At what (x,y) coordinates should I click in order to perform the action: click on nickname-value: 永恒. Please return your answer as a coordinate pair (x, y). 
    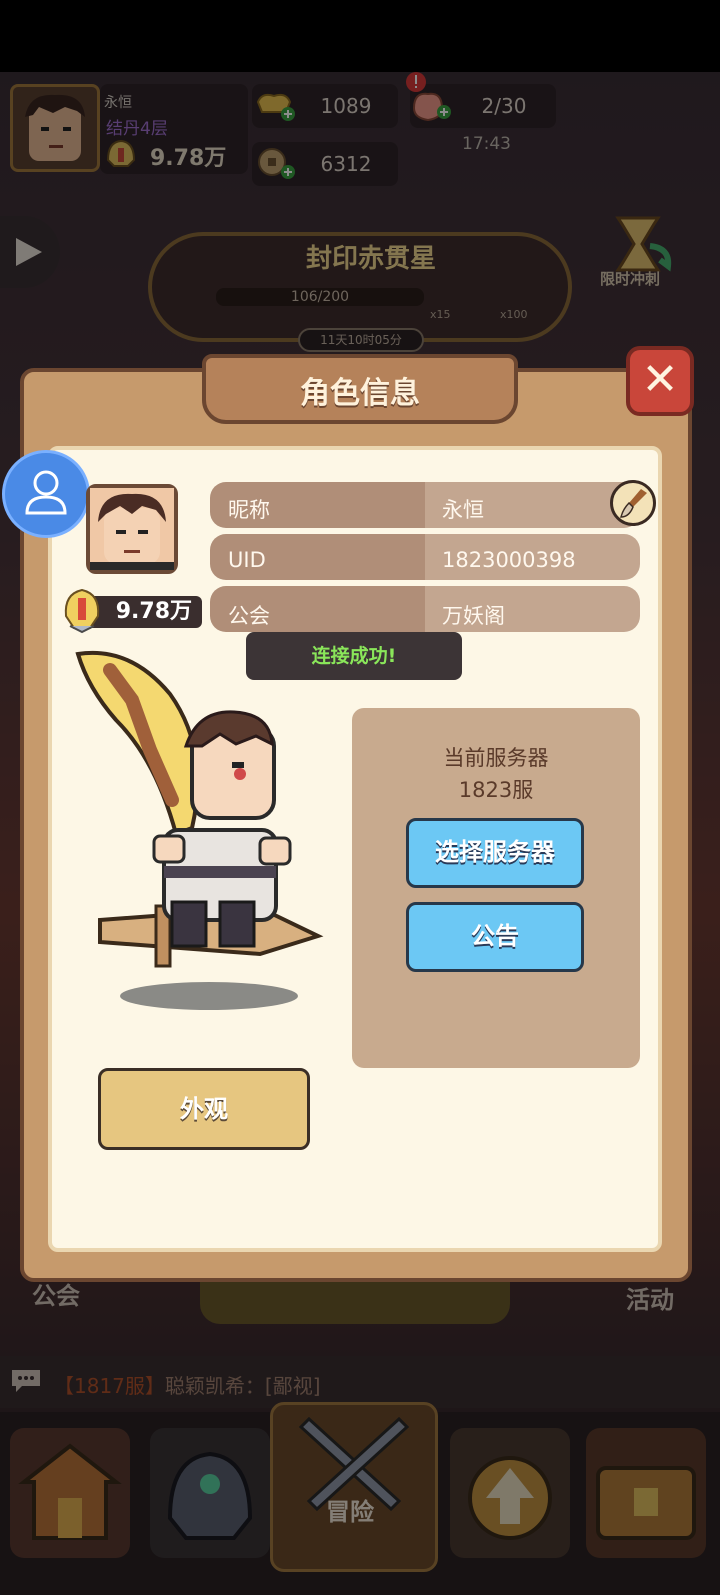
    Looking at the image, I should click on (463, 510).